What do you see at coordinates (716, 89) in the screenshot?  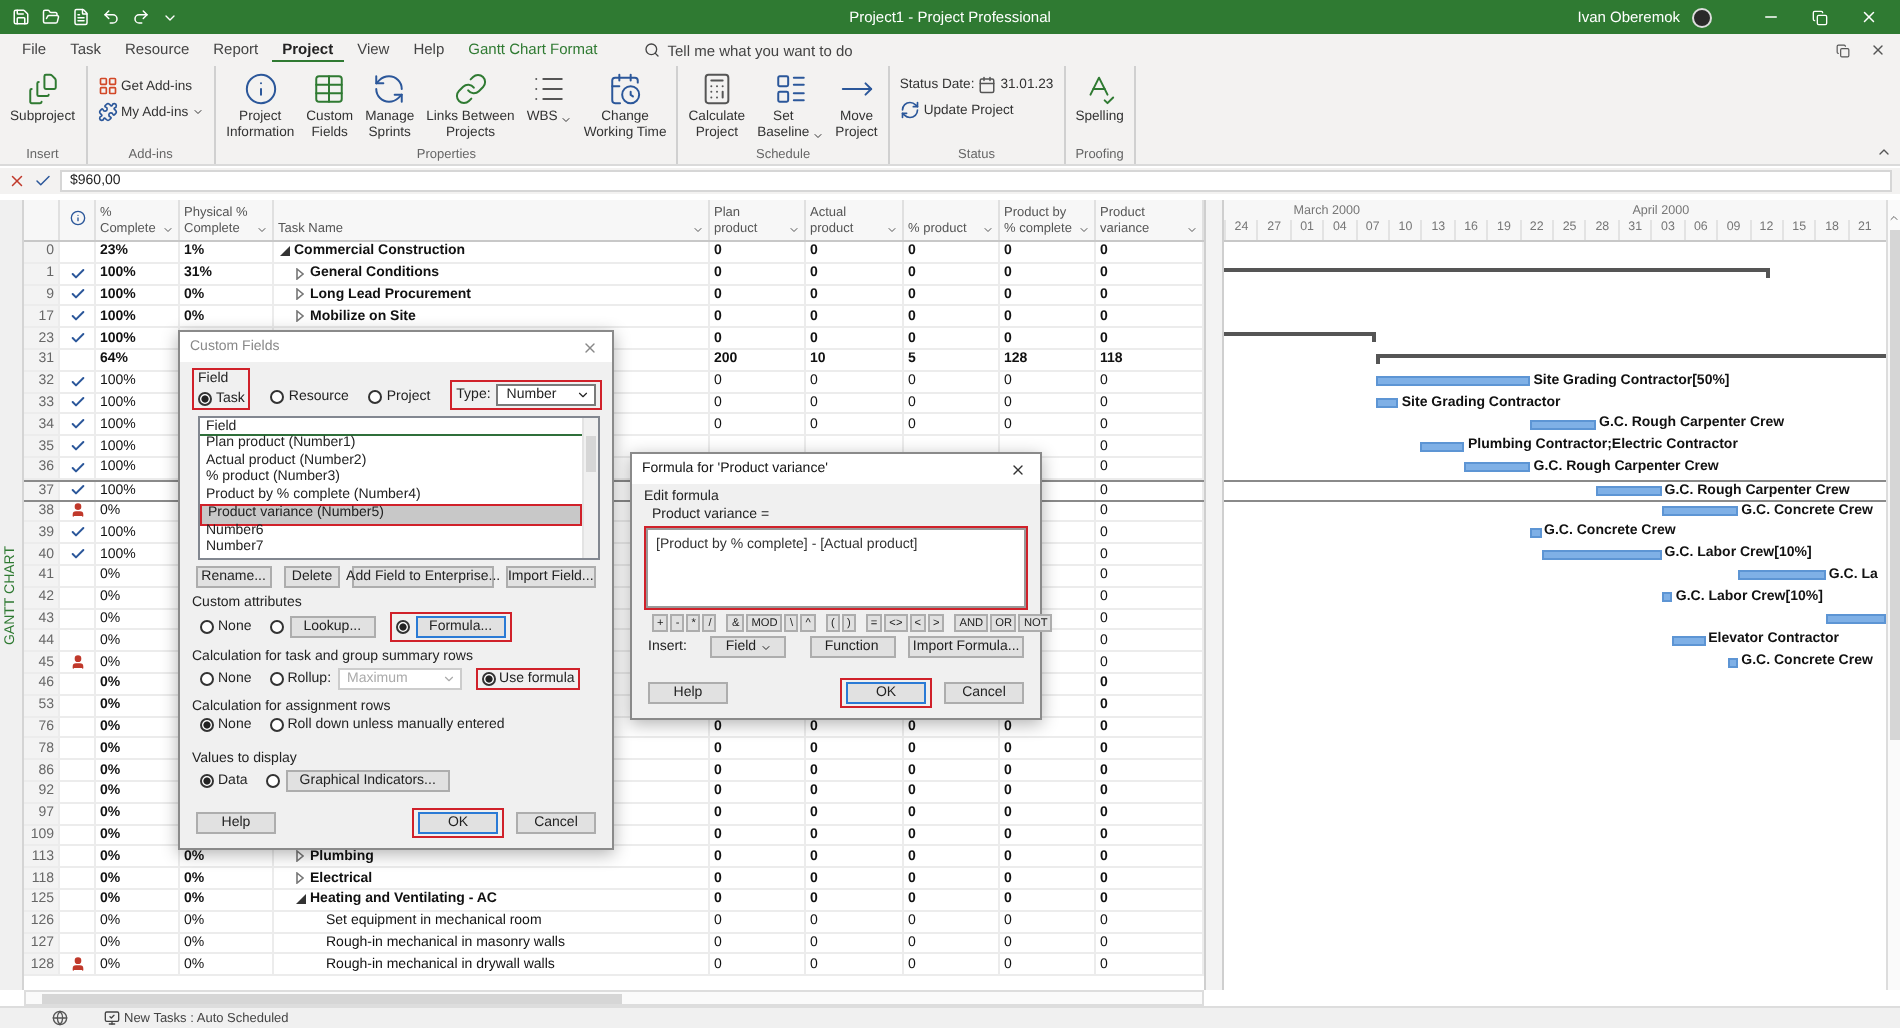 I see `calculator-icon` at bounding box center [716, 89].